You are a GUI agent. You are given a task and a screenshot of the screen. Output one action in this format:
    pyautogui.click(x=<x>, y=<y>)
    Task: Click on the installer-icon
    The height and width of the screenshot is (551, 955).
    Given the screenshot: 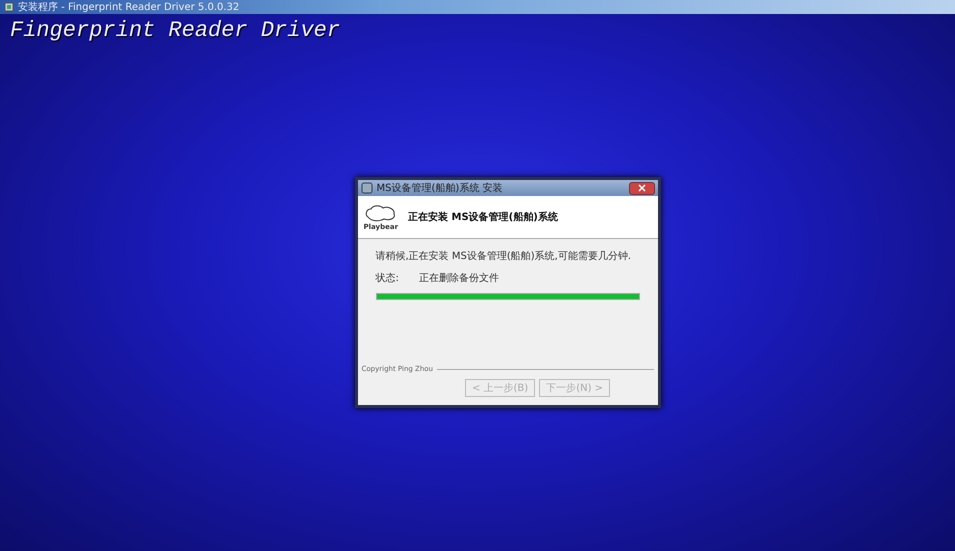 What is the action you would take?
    pyautogui.click(x=9, y=7)
    